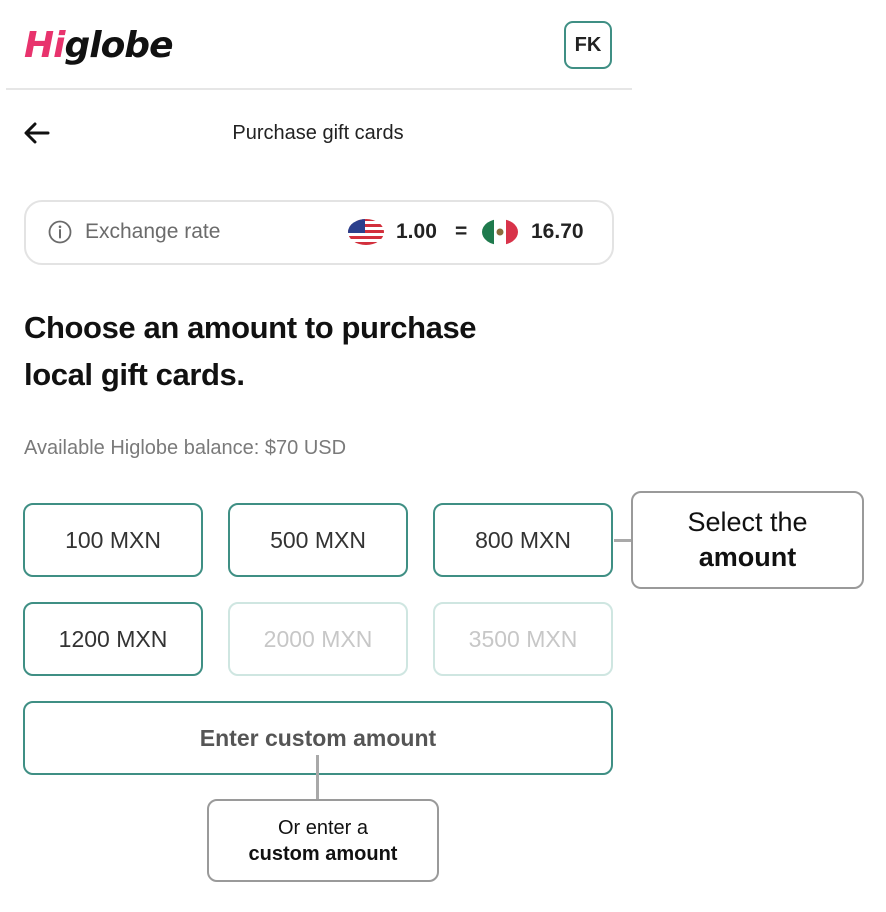 Image resolution: width=886 pixels, height=912 pixels. What do you see at coordinates (588, 45) in the screenshot?
I see `user-avatar: FK` at bounding box center [588, 45].